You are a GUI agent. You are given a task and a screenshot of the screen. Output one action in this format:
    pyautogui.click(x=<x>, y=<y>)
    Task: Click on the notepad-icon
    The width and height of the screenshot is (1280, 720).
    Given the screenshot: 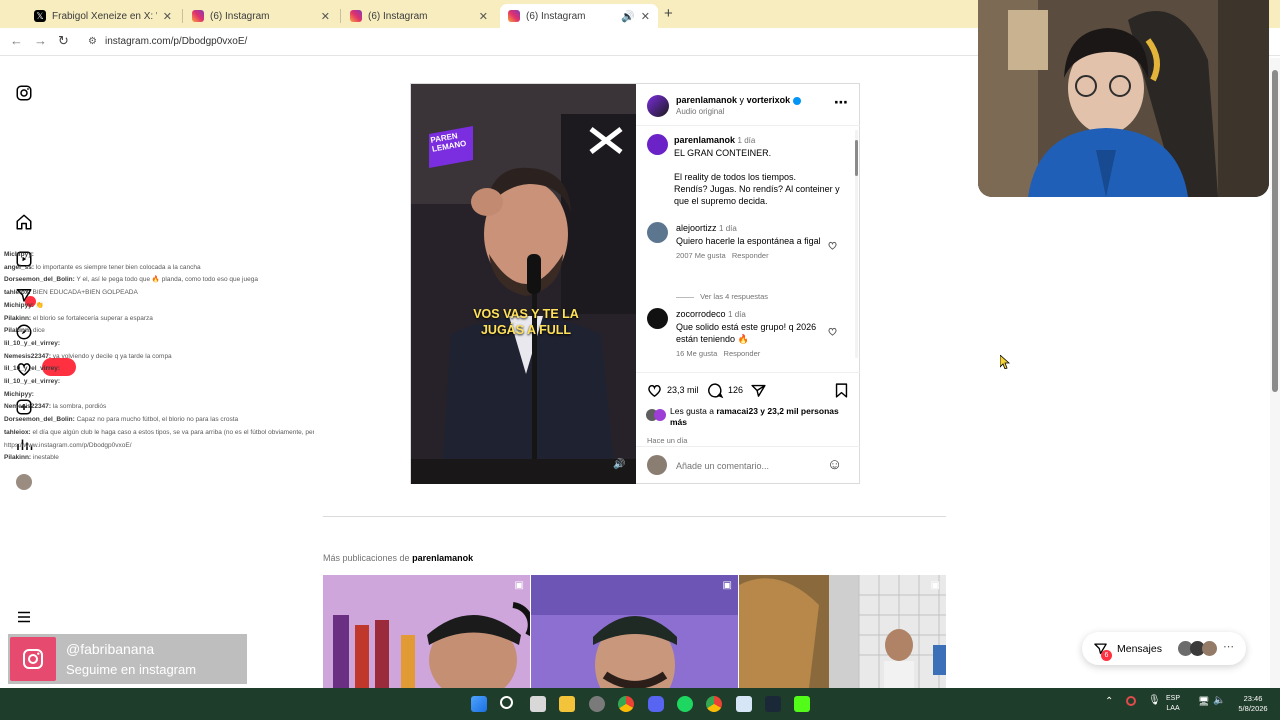 What is the action you would take?
    pyautogui.click(x=744, y=704)
    